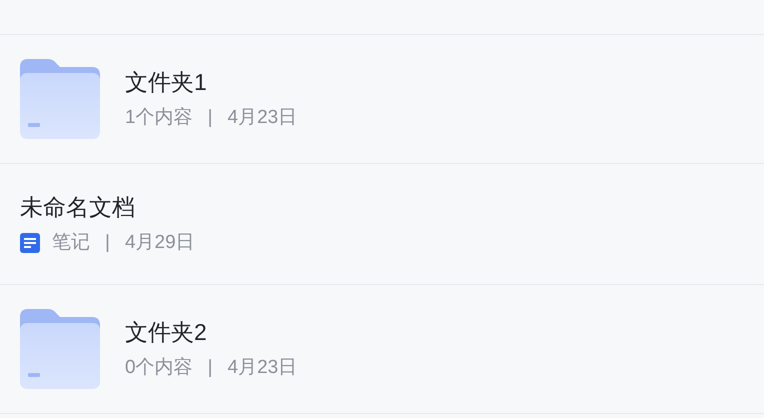  Describe the element at coordinates (71, 242) in the screenshot. I see `item-meta: 笔记` at that location.